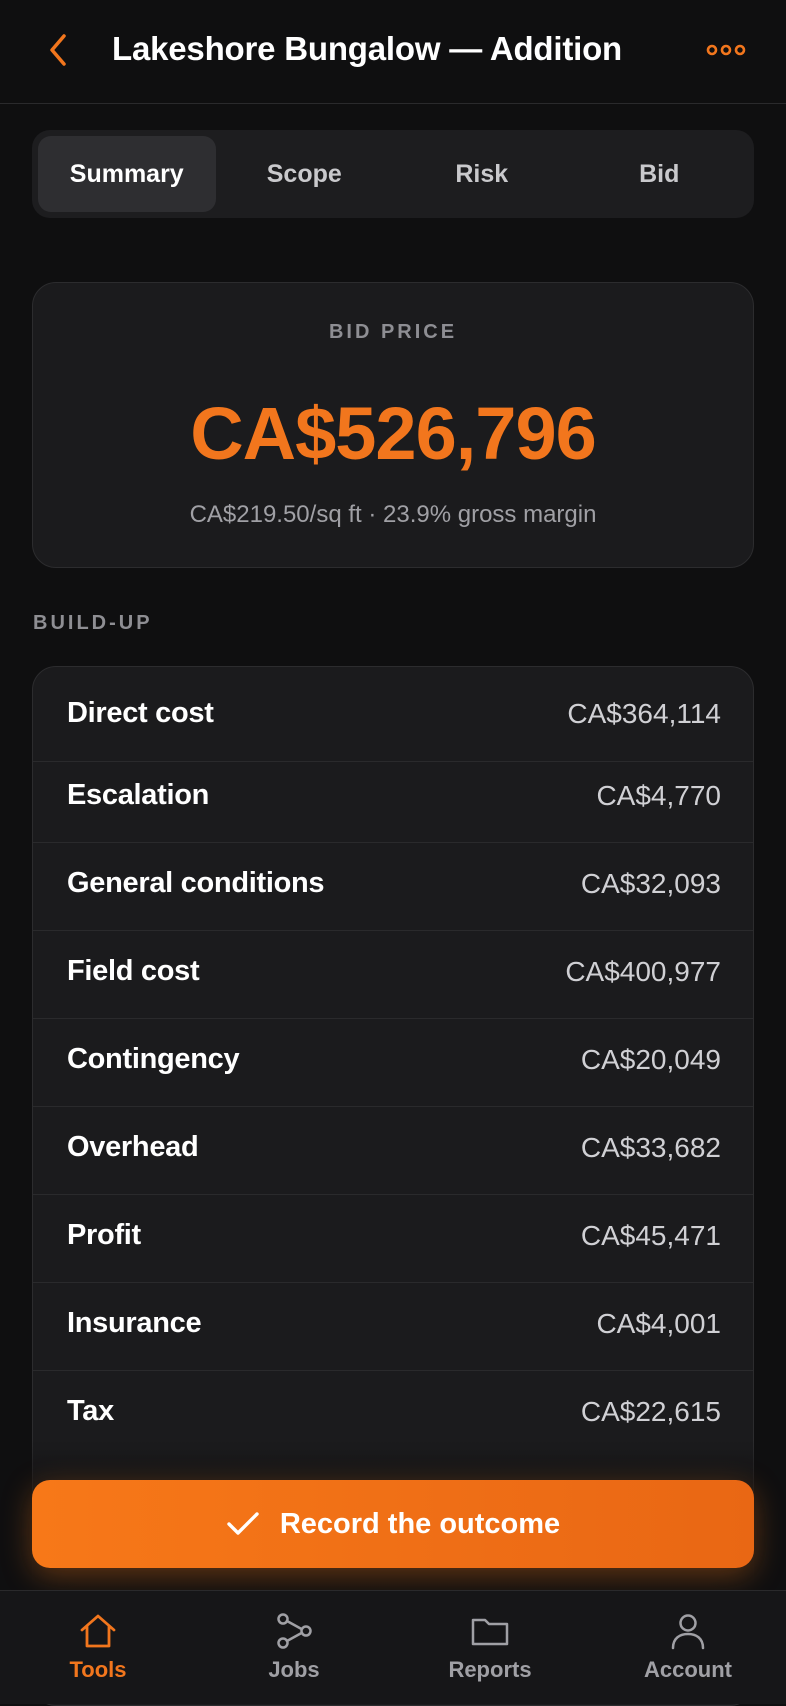 This screenshot has width=786, height=1706. What do you see at coordinates (490, 1669) in the screenshot?
I see `nav-label: Reports` at bounding box center [490, 1669].